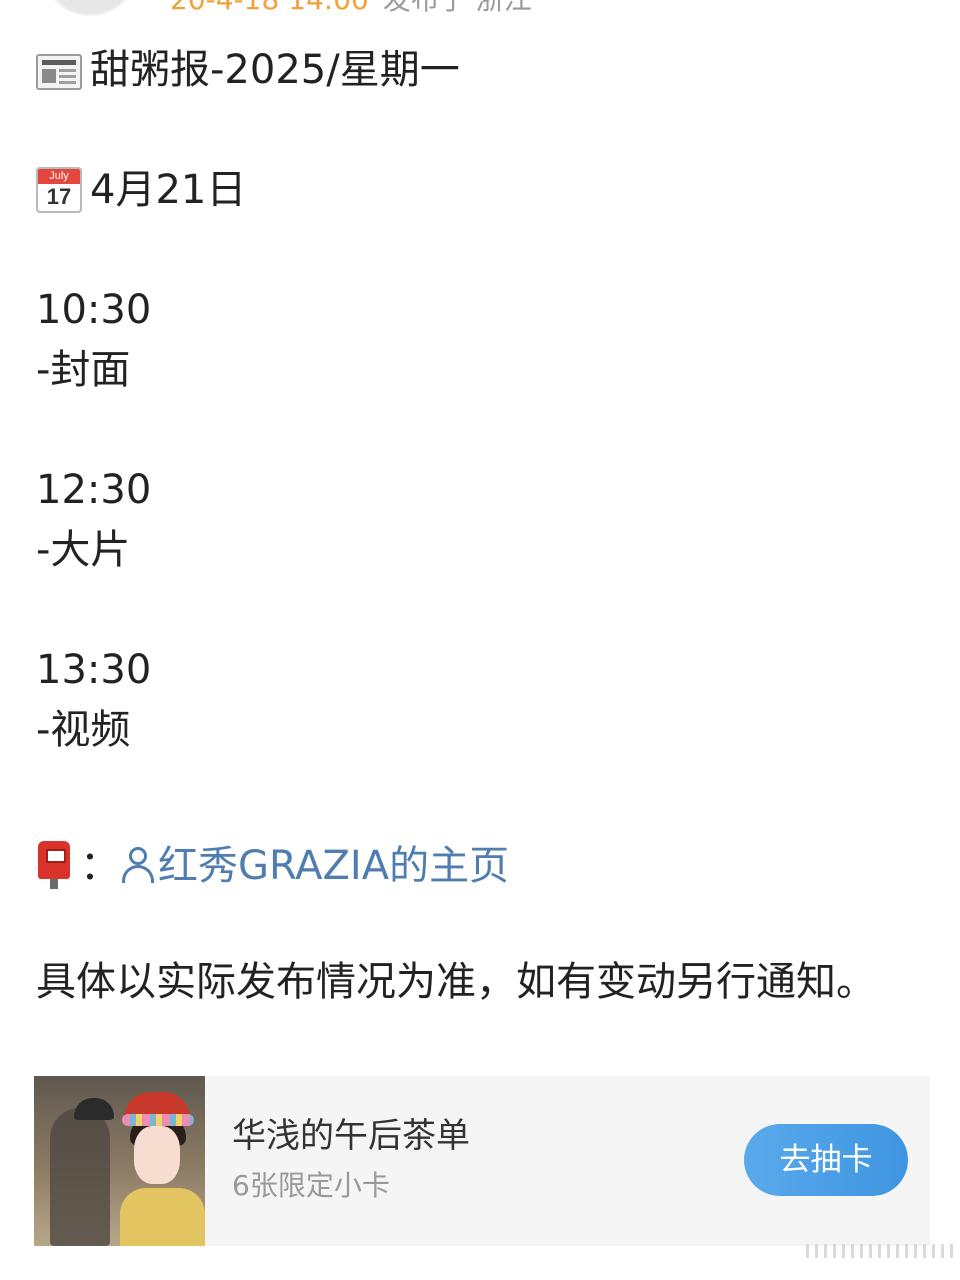 Image resolution: width=960 pixels, height=1280 pixels. I want to click on homepage-link-text: 红秀GRAZIA的主页, so click(334, 866).